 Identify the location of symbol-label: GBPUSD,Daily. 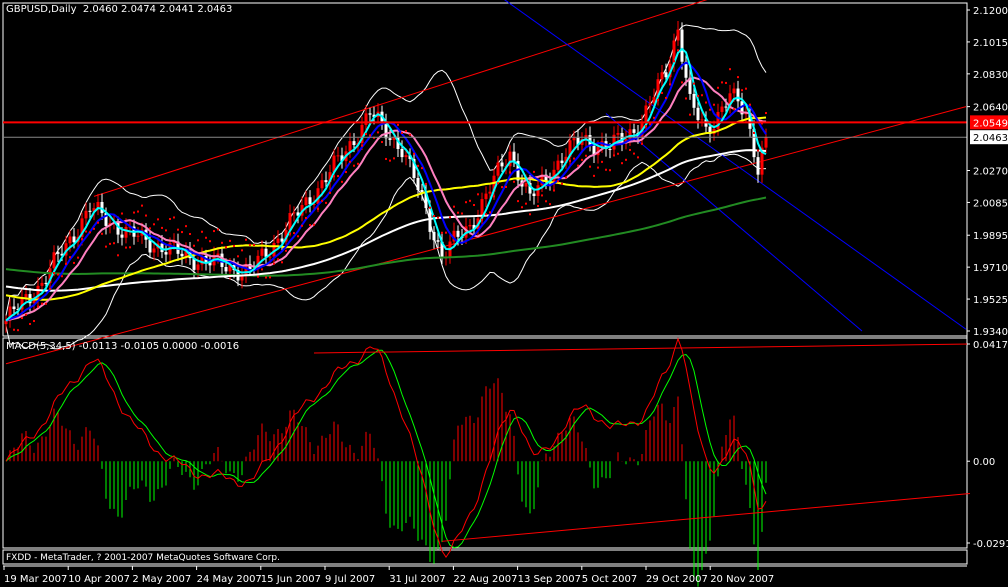
(41, 9).